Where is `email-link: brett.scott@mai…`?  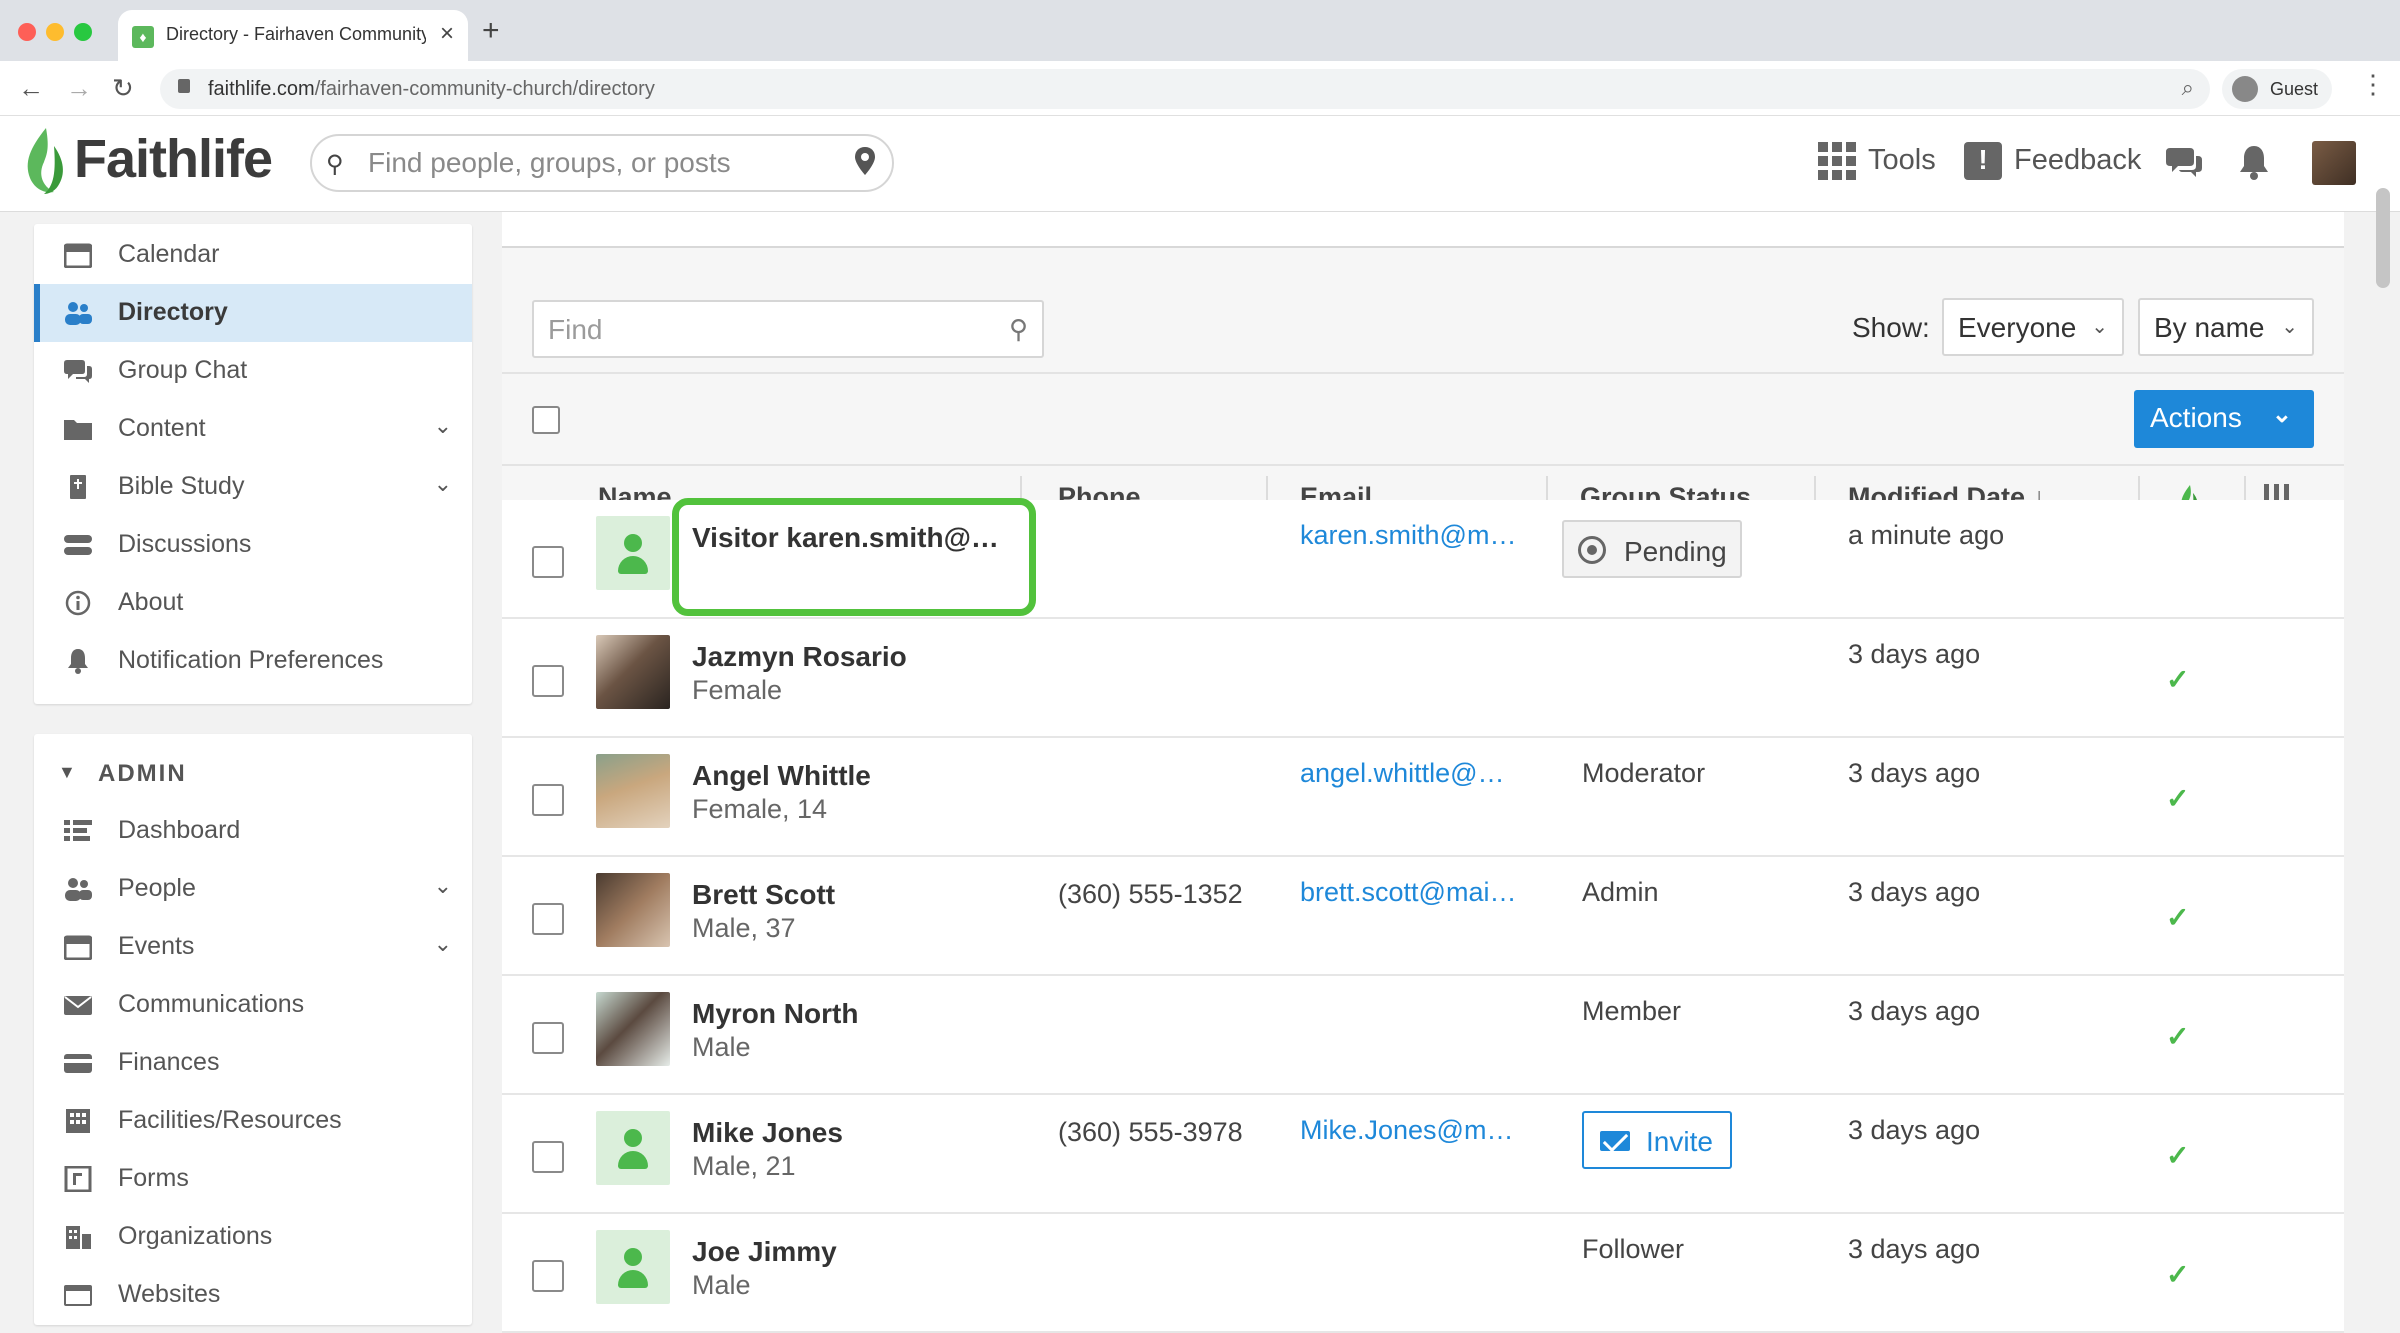 email-link: brett.scott@mai… is located at coordinates (1415, 892).